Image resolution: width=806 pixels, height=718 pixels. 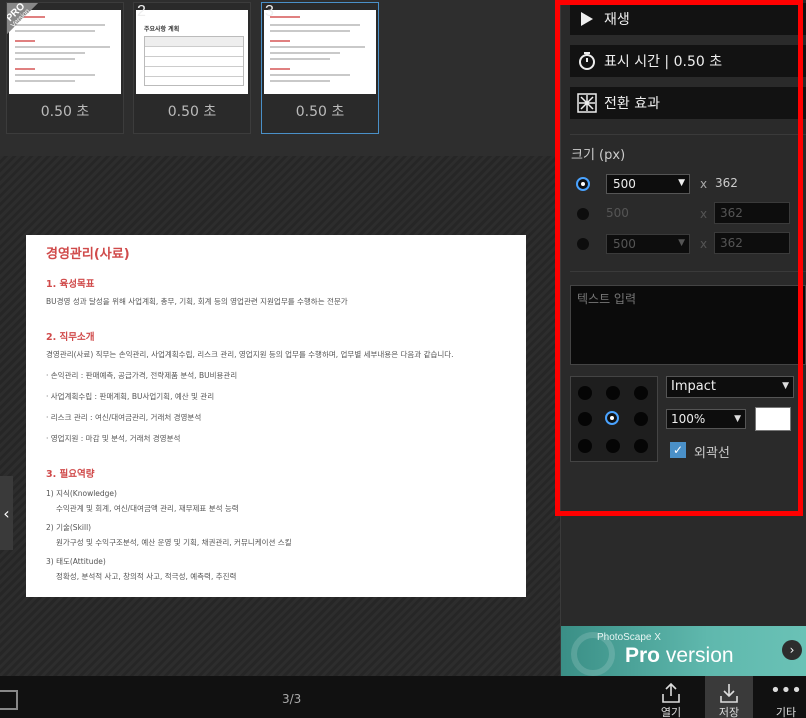 What do you see at coordinates (192, 52) in the screenshot?
I see `thumbnail-page-preview: 주요사항 계획` at bounding box center [192, 52].